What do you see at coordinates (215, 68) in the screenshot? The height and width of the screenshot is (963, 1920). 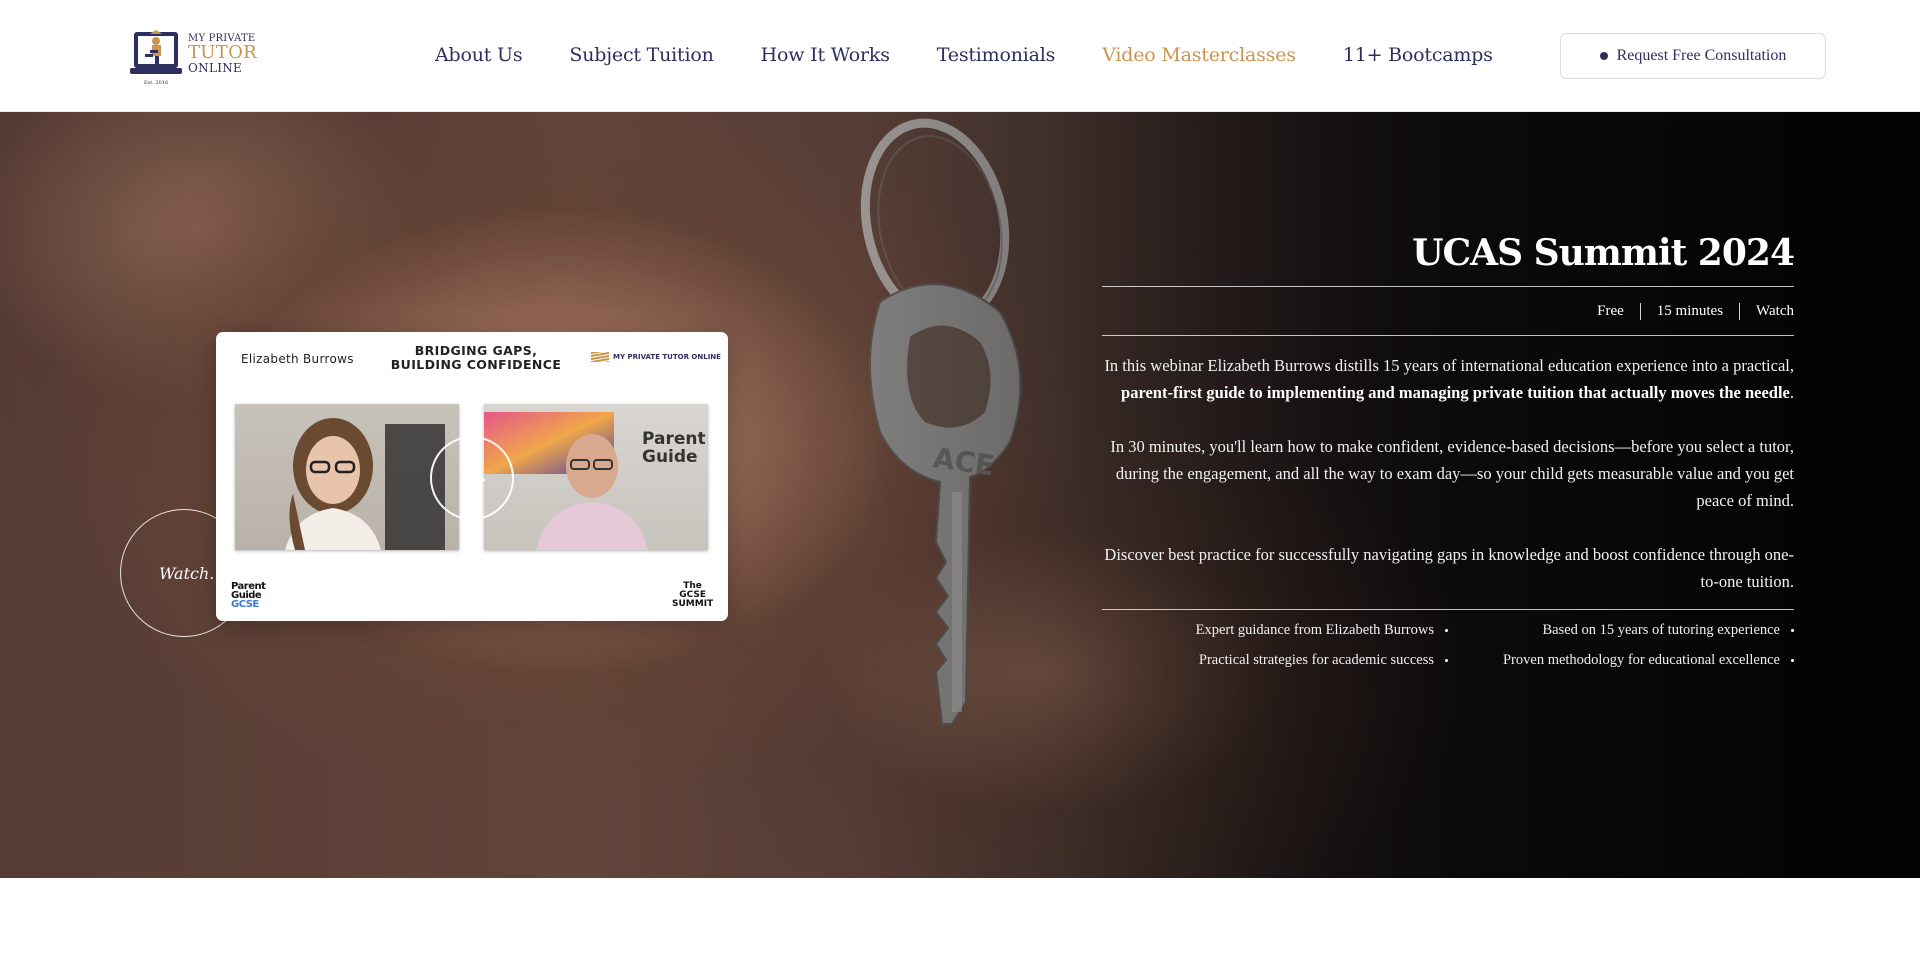 I see `logo-line-3: ONLINE` at bounding box center [215, 68].